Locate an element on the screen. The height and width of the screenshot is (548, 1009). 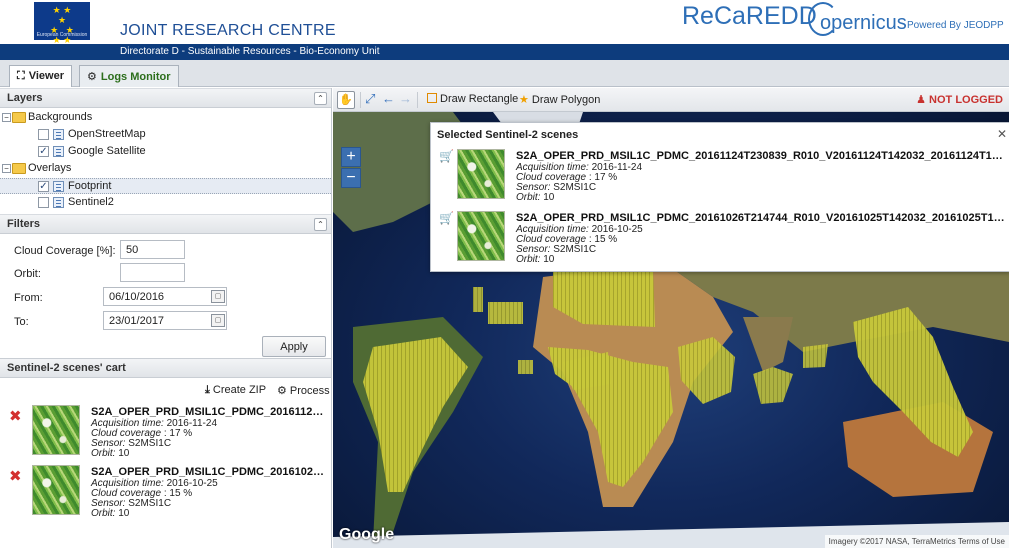
from-label: From: is located at coordinates (28, 298).